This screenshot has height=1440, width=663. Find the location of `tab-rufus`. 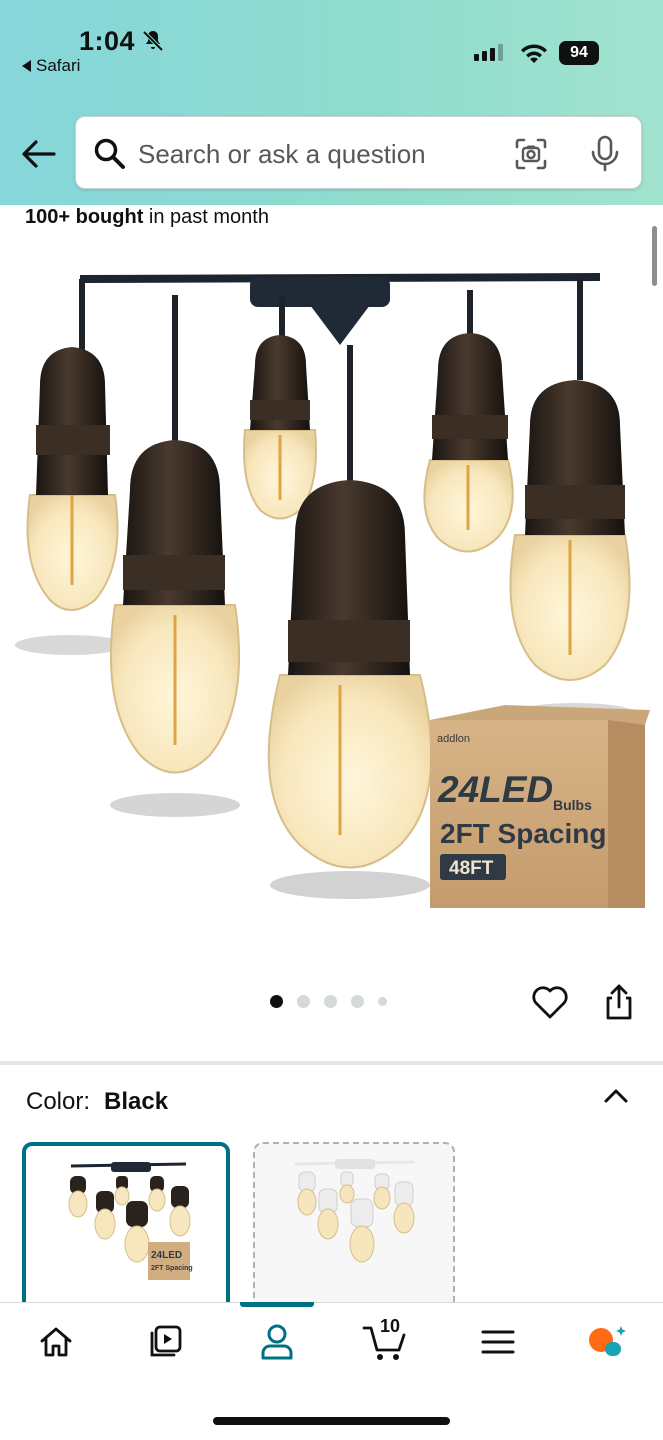

tab-rufus is located at coordinates (607, 1342).